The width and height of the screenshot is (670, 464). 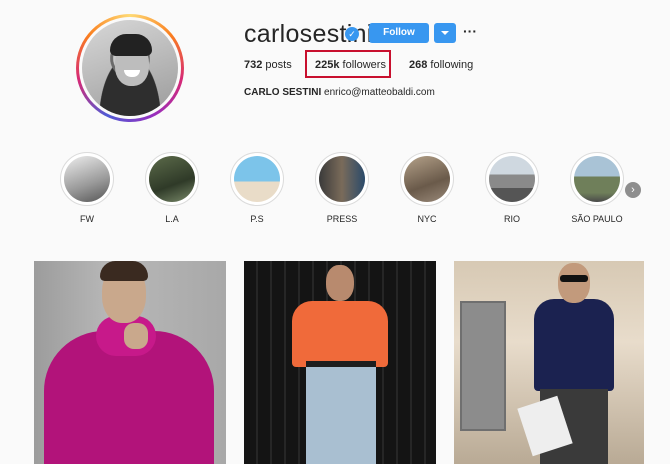 I want to click on story-label: SÃO PAULO, so click(x=597, y=219).